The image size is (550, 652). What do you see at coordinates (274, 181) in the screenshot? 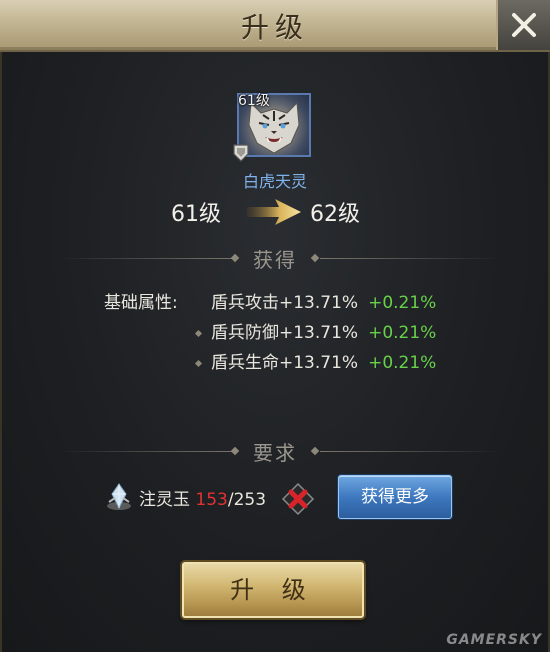
I see `hero-name: 白虎天灵` at bounding box center [274, 181].